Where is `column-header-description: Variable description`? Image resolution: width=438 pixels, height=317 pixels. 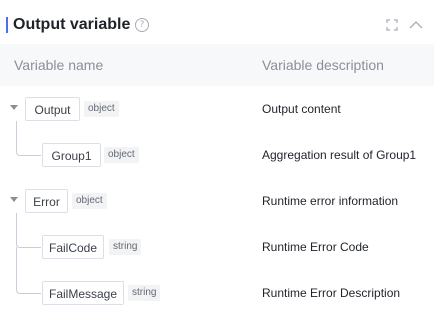 column-header-description: Variable description is located at coordinates (323, 65).